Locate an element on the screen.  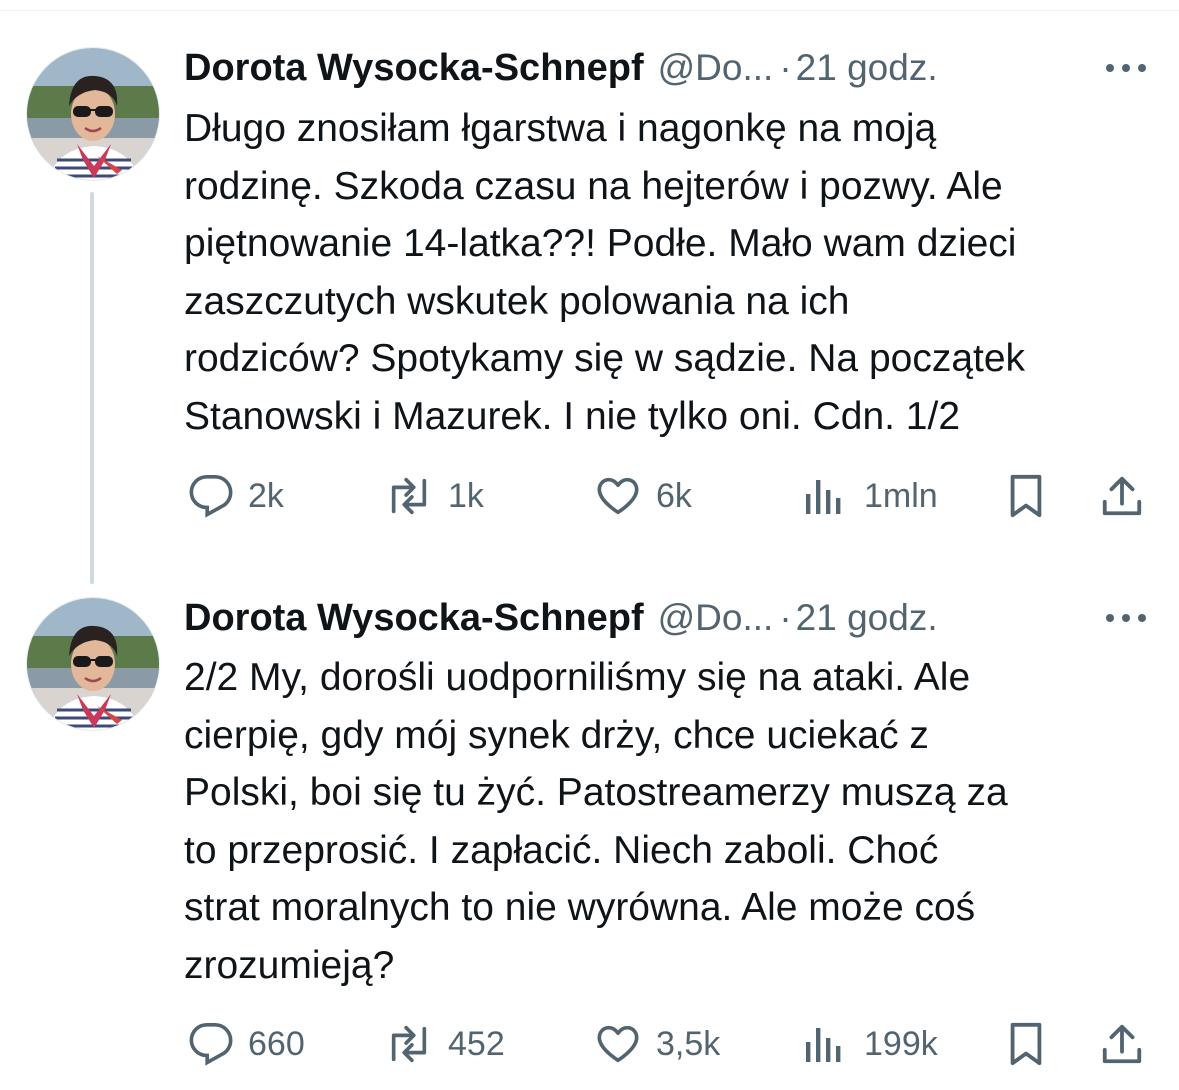
like-count: 3,5k is located at coordinates (688, 1043).